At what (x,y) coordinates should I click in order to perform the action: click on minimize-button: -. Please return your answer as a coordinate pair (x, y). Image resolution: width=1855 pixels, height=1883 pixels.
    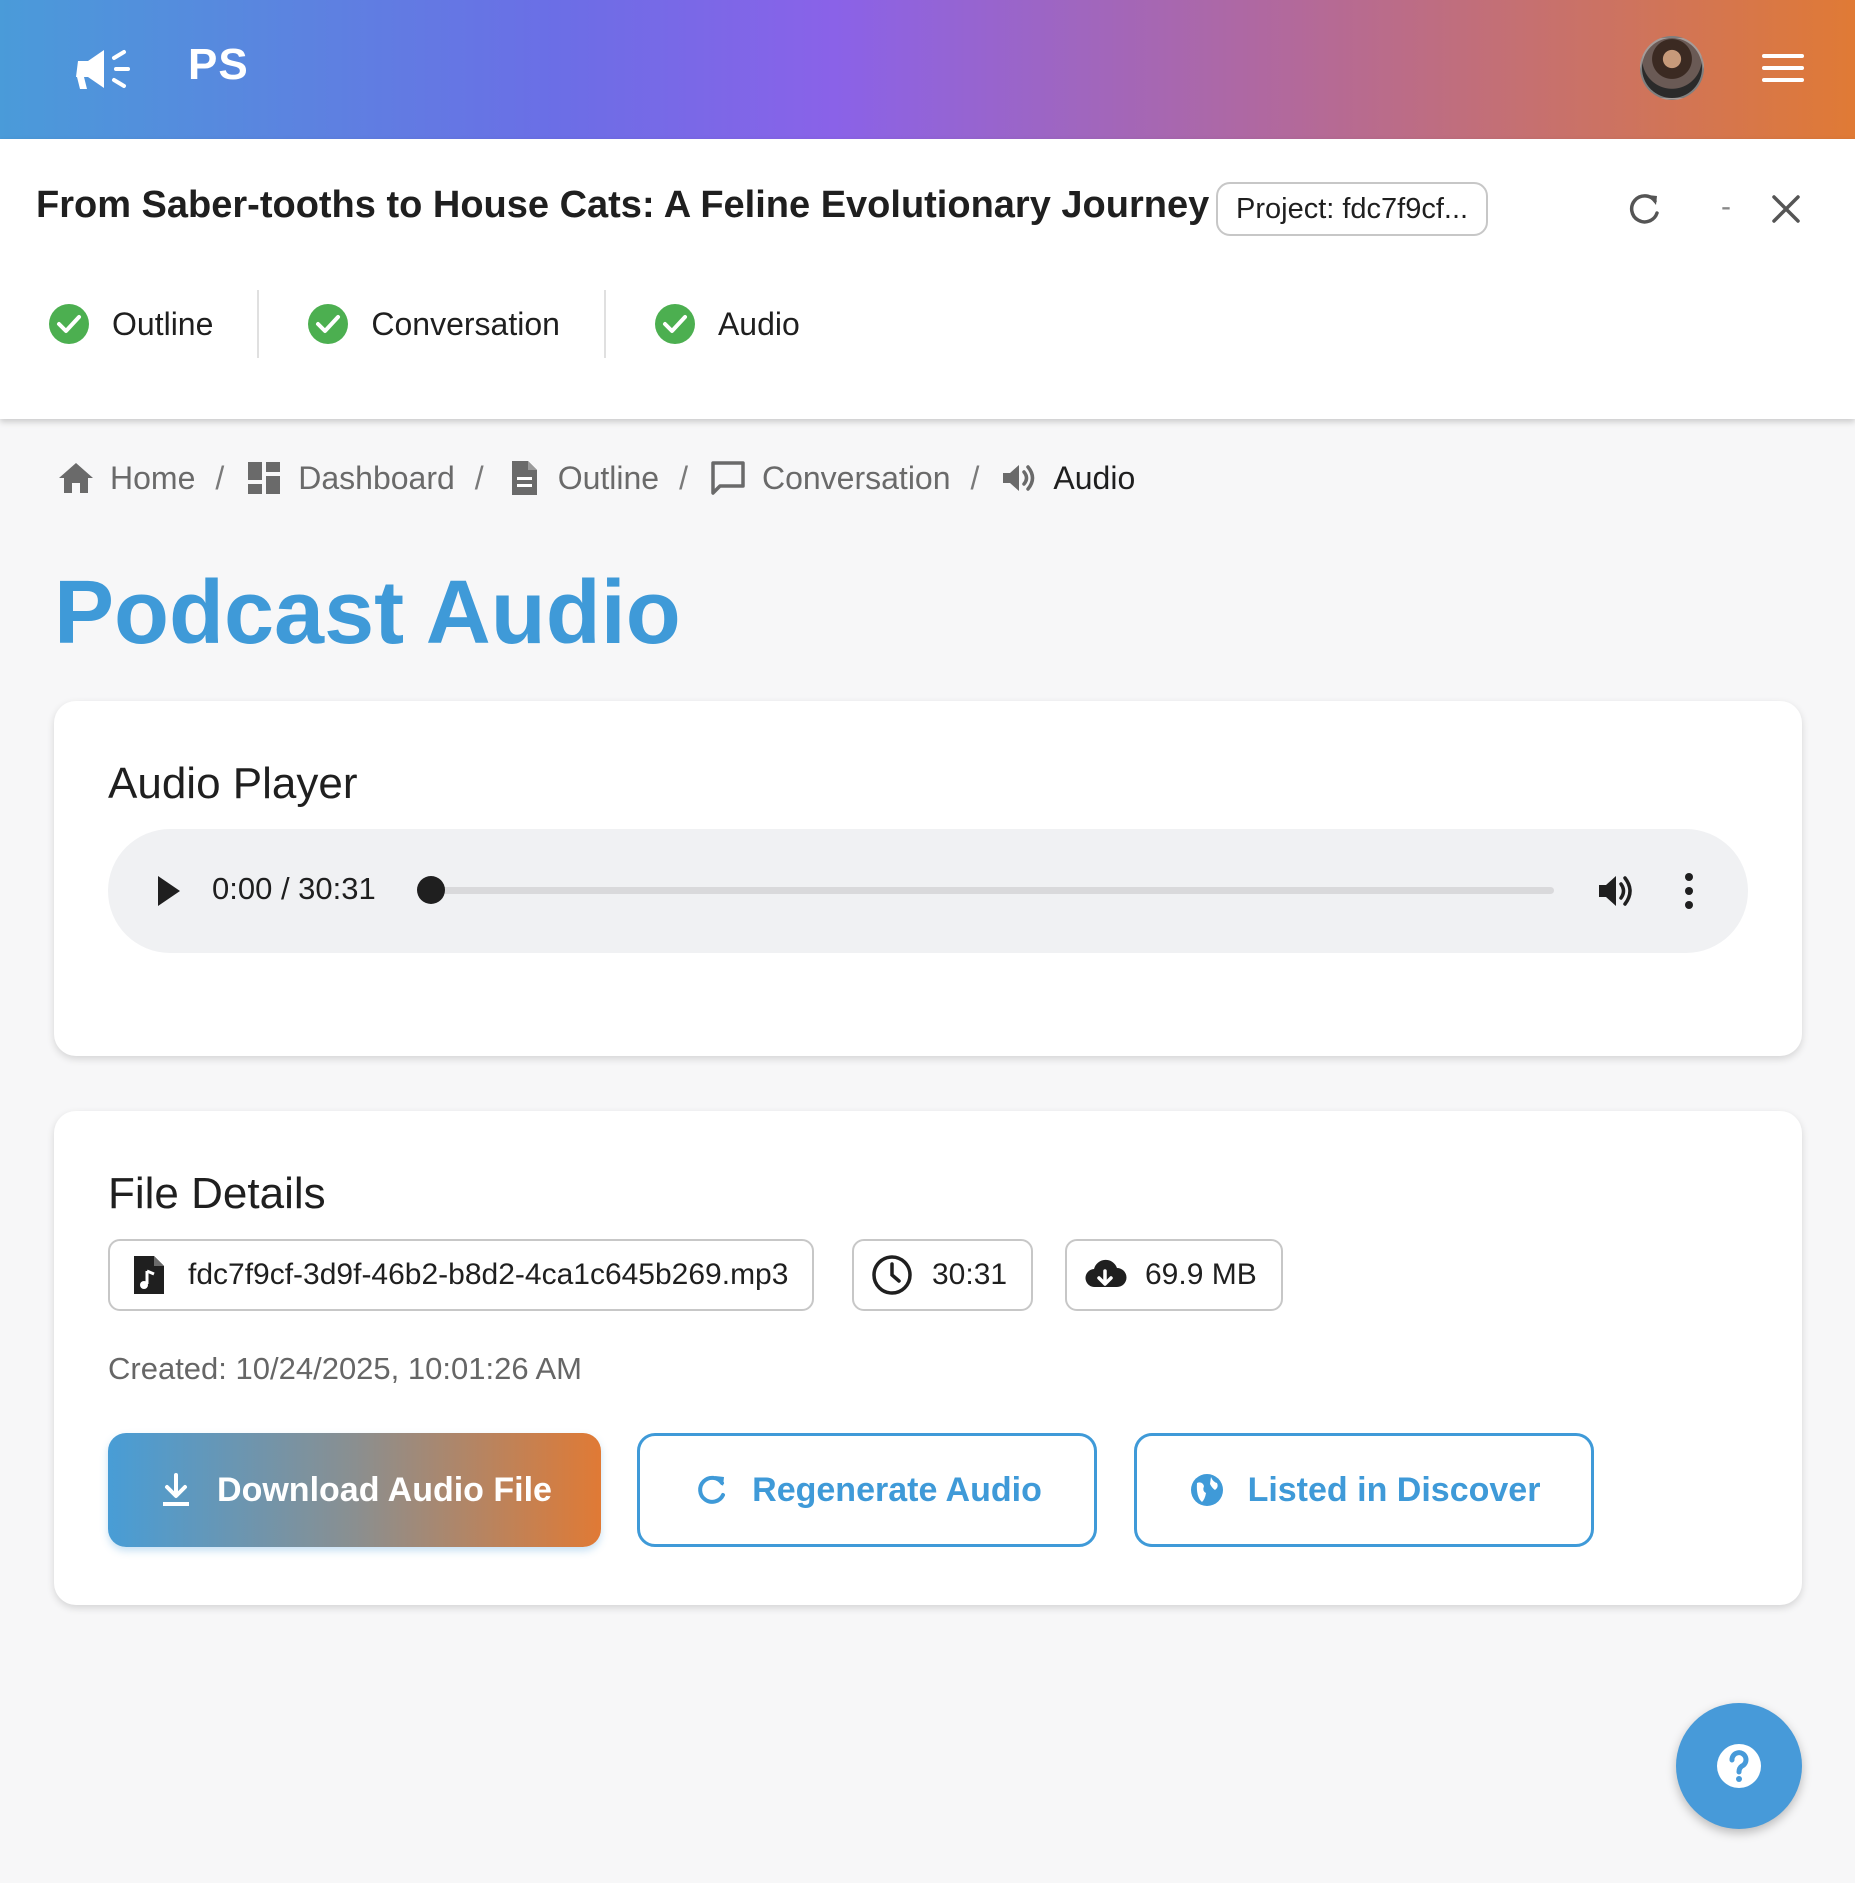
    Looking at the image, I should click on (1726, 209).